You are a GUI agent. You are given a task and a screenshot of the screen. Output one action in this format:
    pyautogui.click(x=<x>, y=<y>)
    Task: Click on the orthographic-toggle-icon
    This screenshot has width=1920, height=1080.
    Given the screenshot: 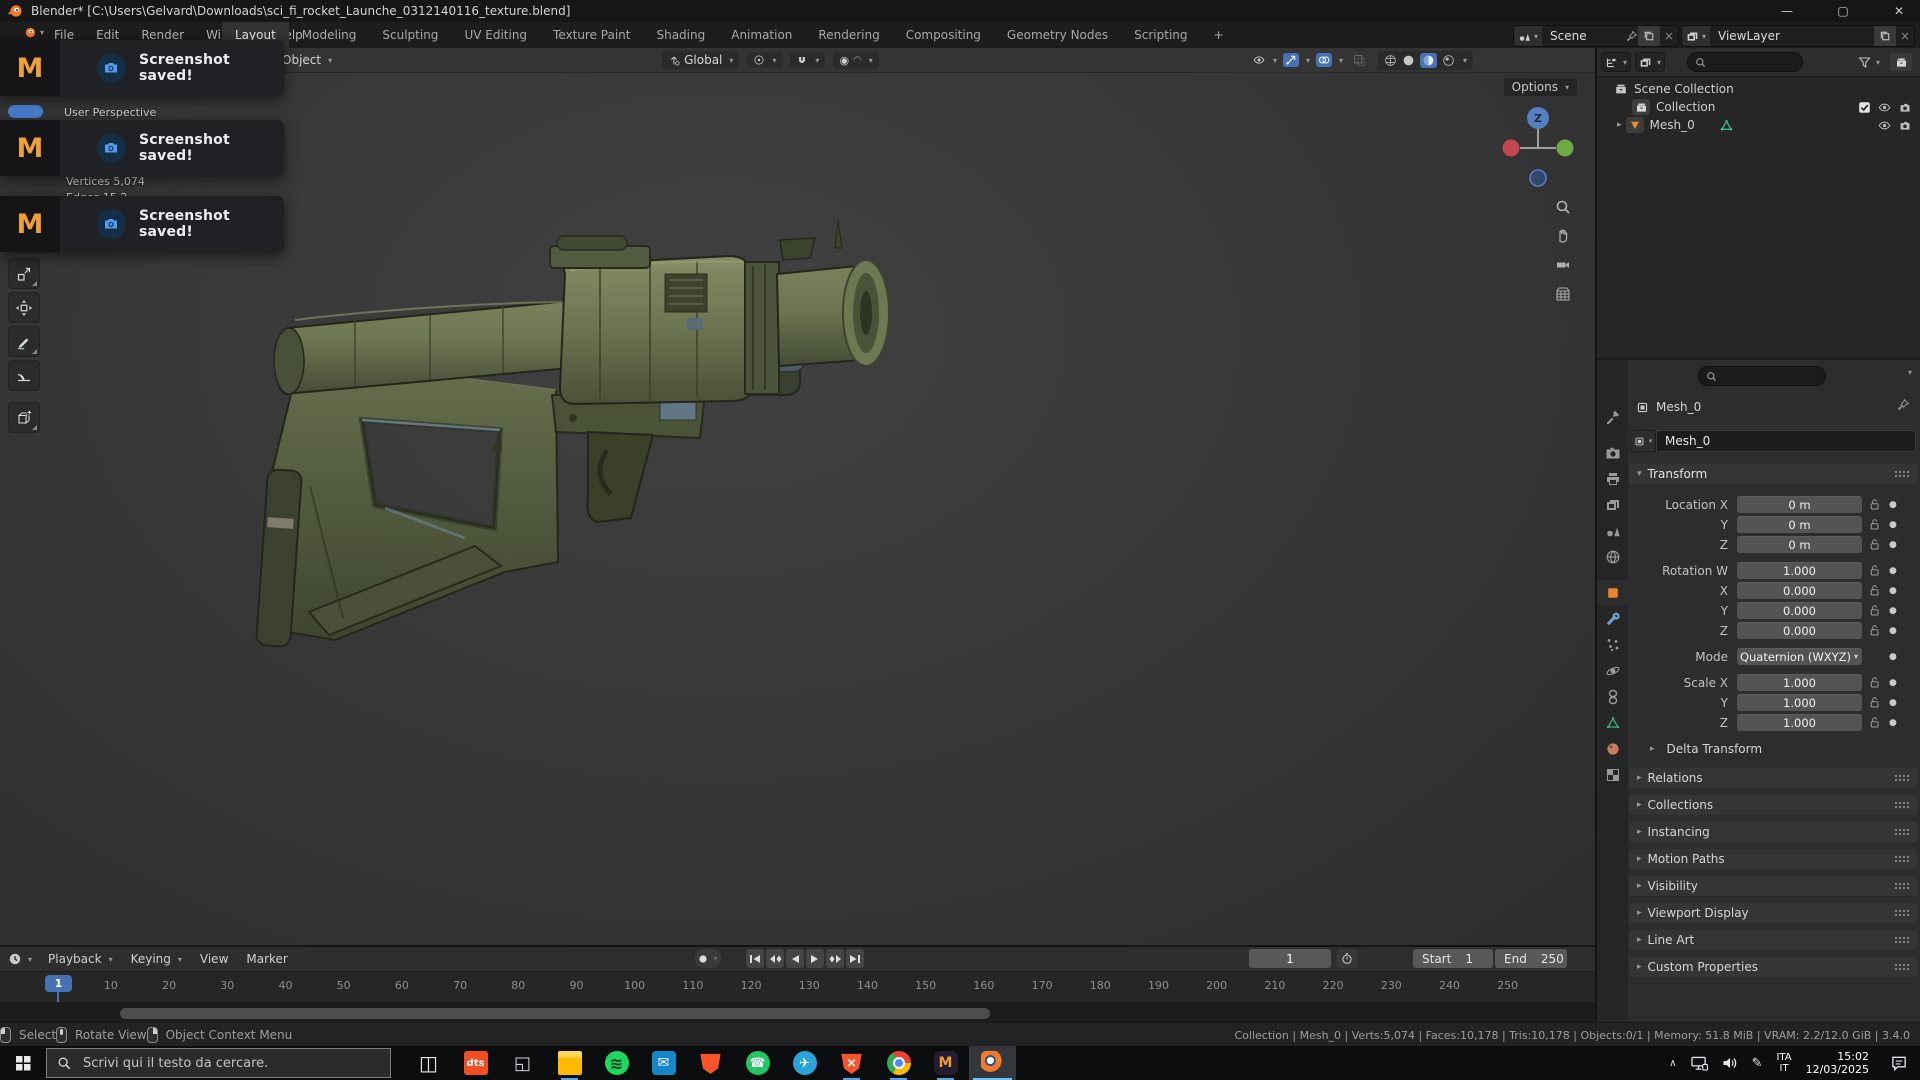 What is the action you would take?
    pyautogui.click(x=1563, y=294)
    